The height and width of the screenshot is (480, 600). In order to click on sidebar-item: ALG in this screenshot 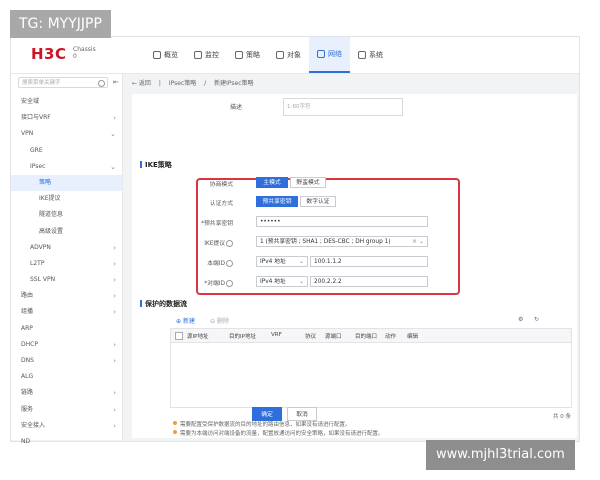, I will do `click(66, 377)`.